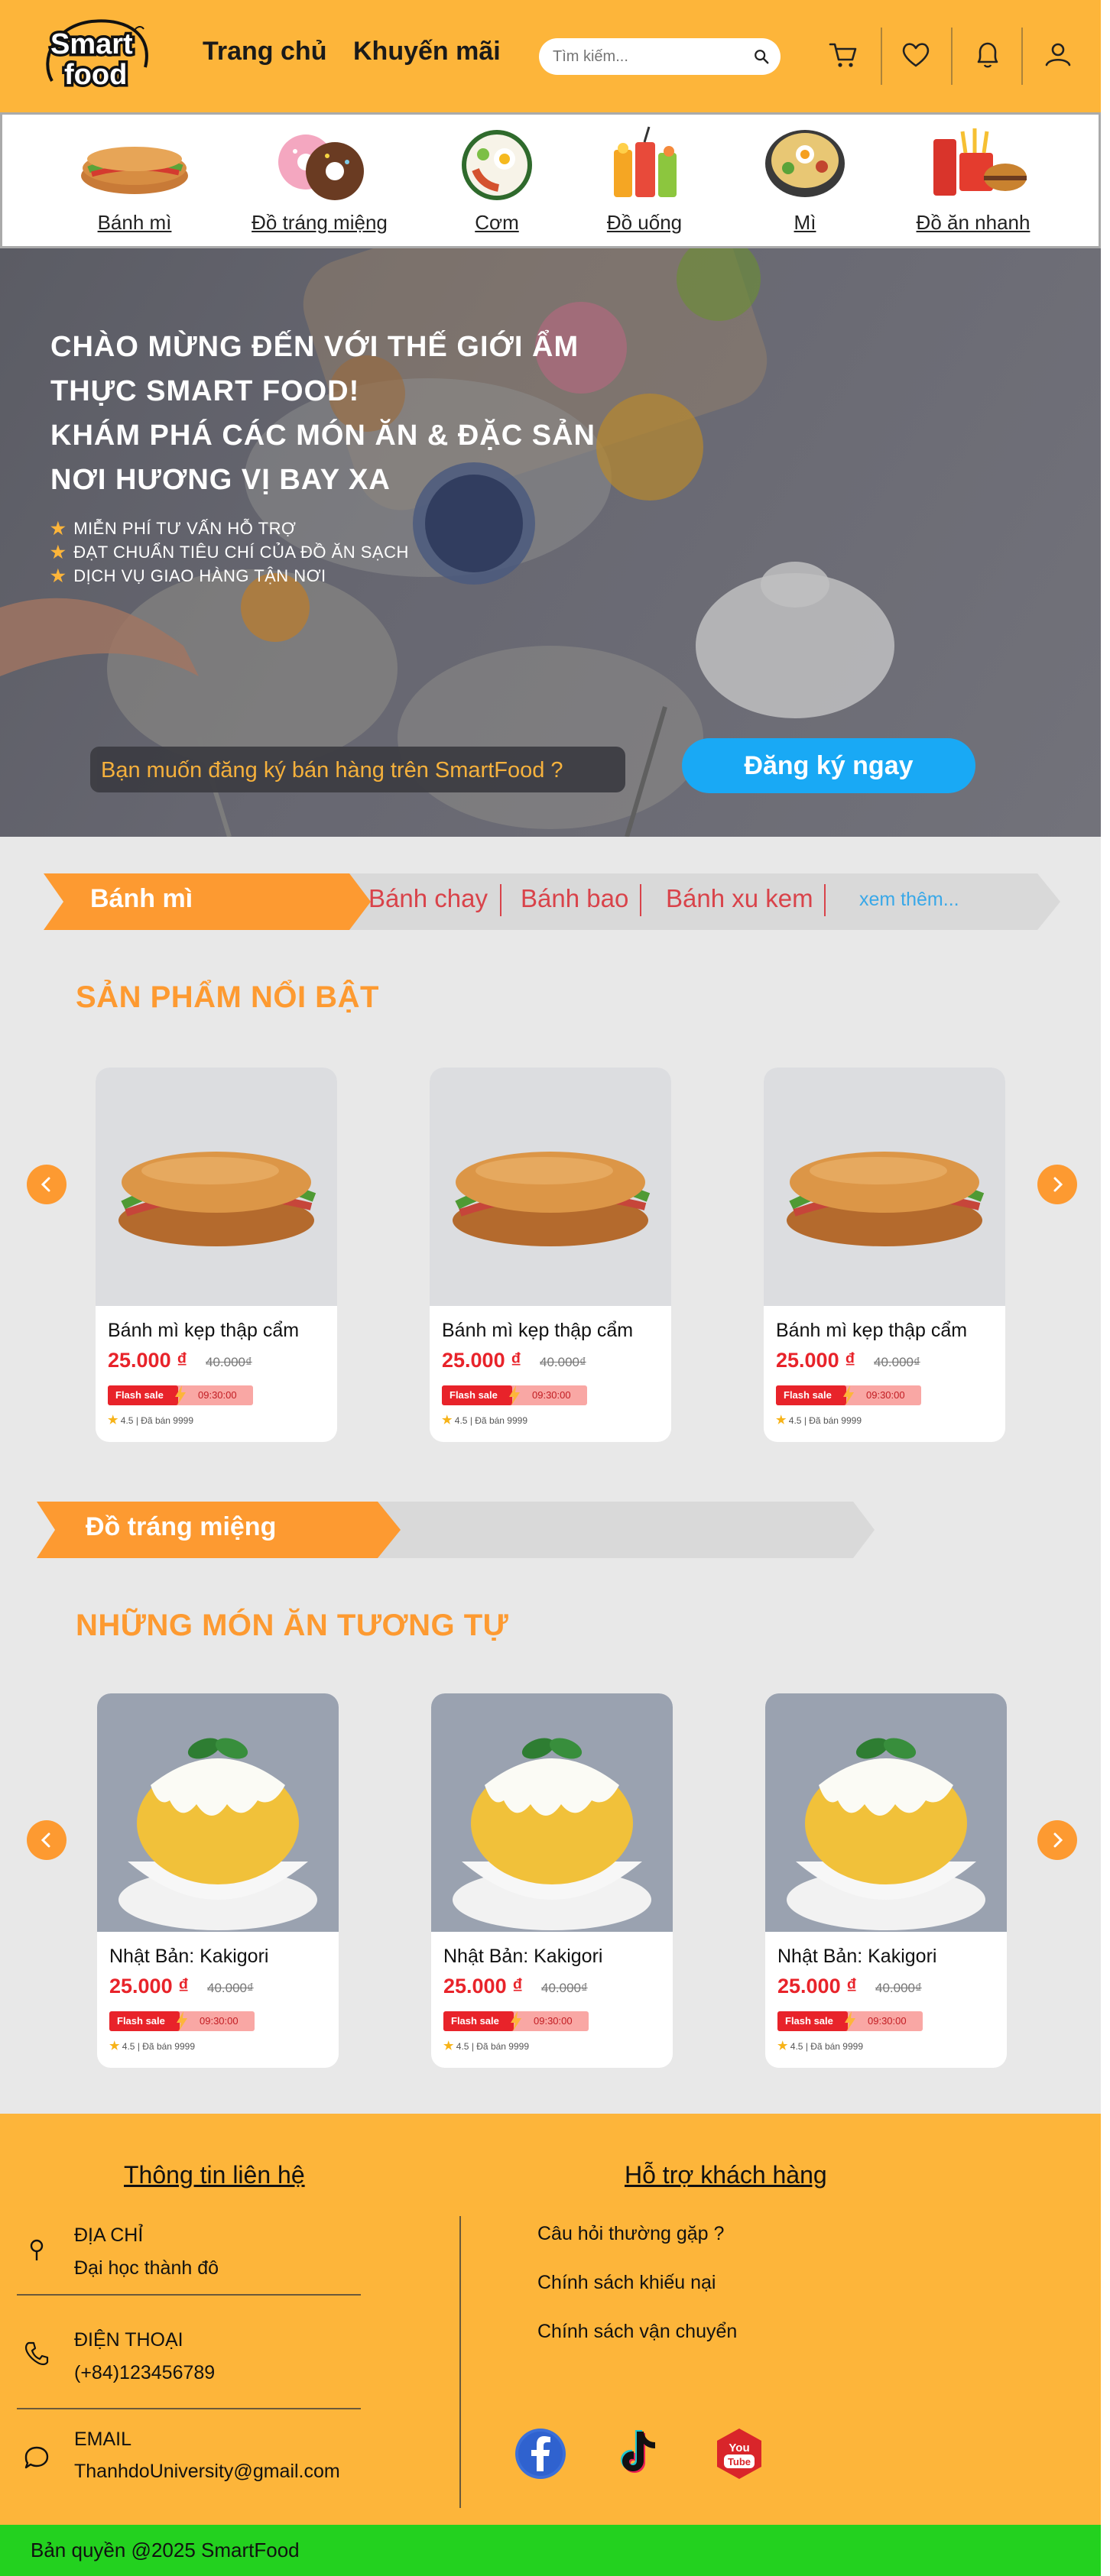 The width and height of the screenshot is (1110, 2576). Describe the element at coordinates (321, 167) in the screenshot. I see `donut-image` at that location.